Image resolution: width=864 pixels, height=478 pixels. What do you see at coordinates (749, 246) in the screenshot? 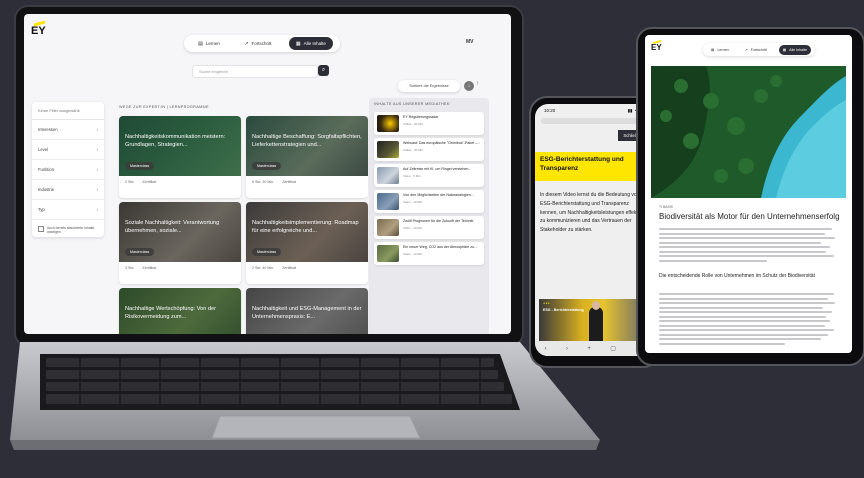
I see `article-paragraph` at bounding box center [749, 246].